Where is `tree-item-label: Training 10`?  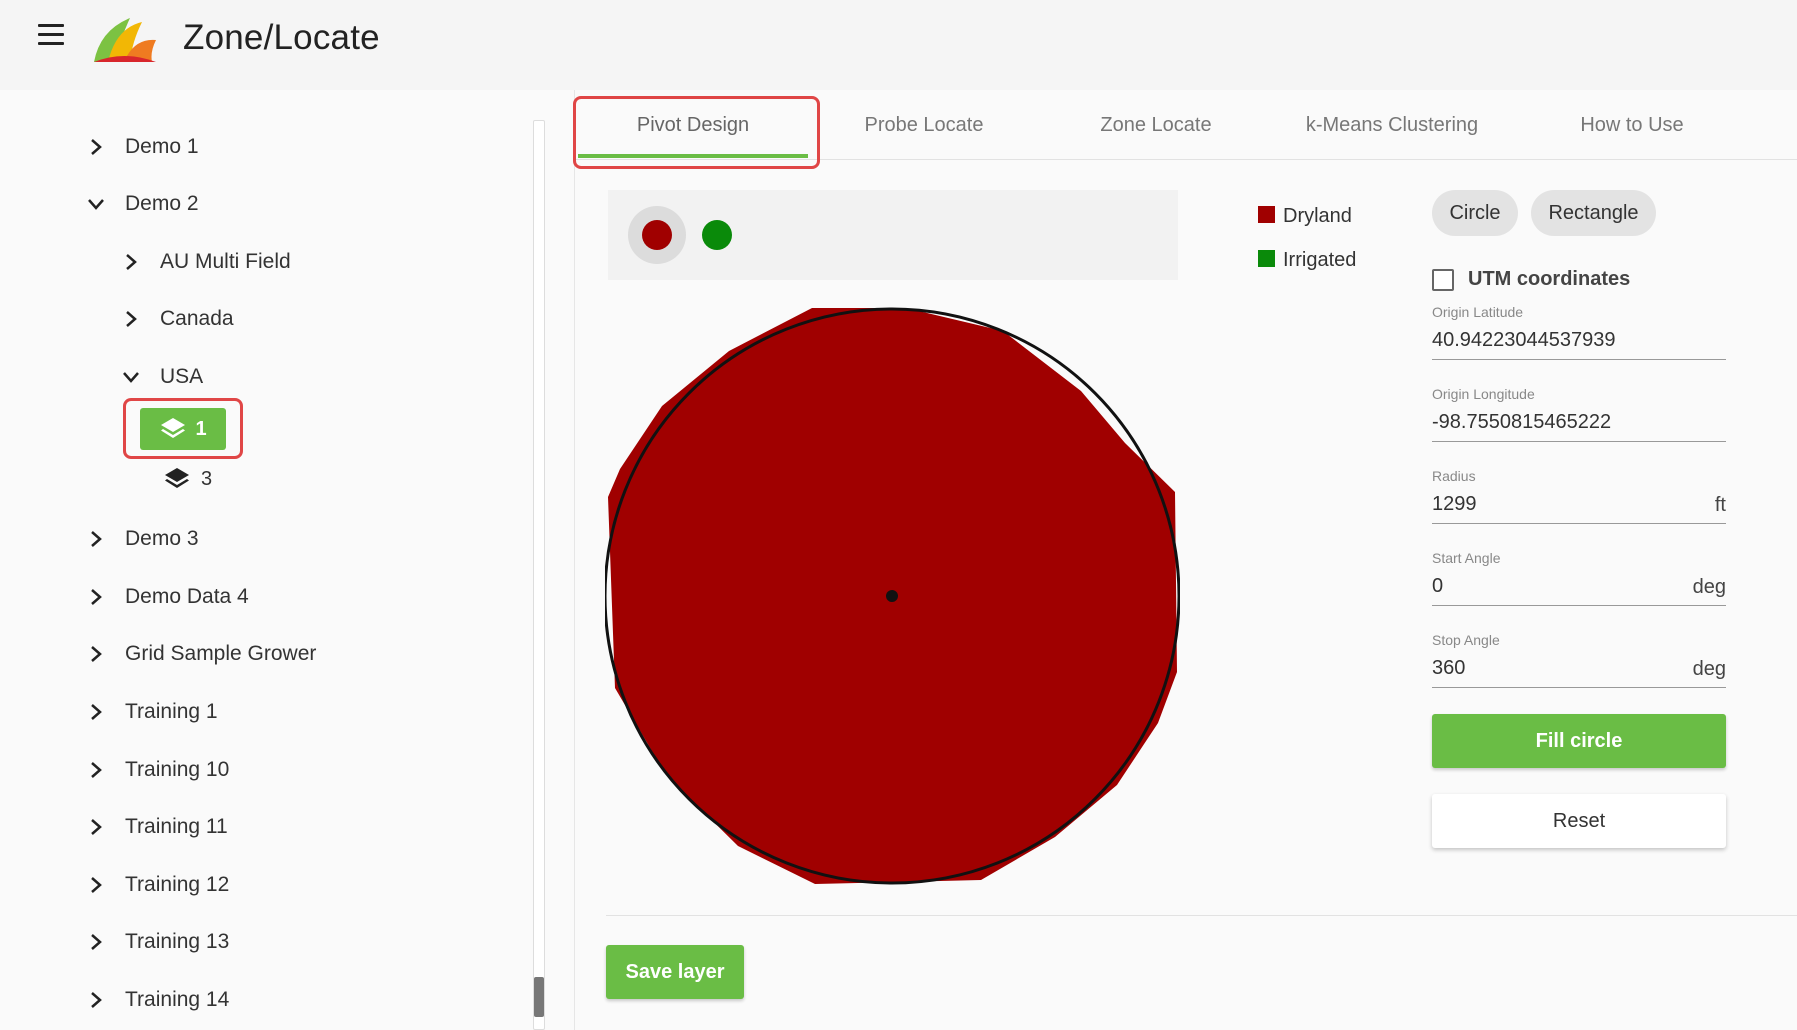 tree-item-label: Training 10 is located at coordinates (177, 769).